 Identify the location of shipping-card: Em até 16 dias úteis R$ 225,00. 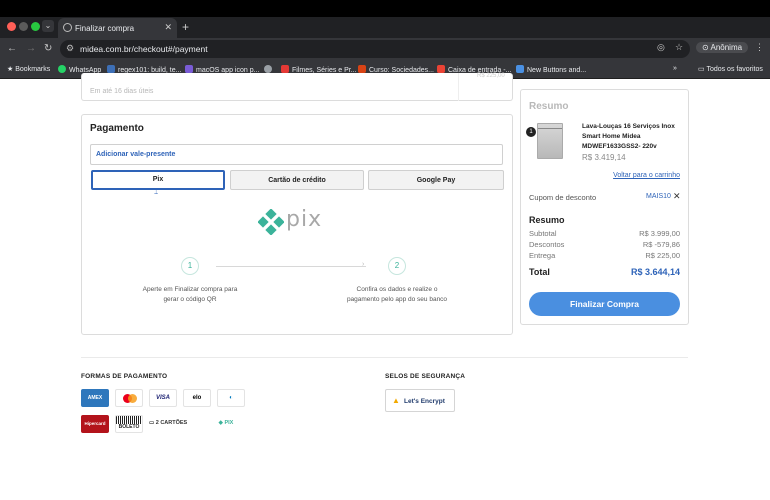
(297, 87).